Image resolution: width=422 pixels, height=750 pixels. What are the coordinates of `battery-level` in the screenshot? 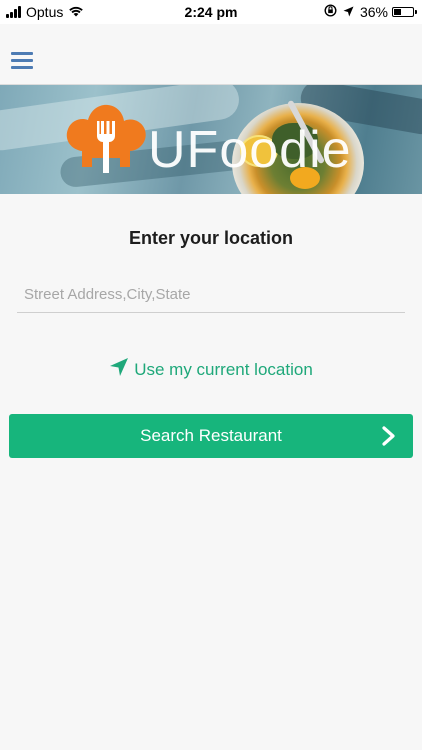 It's located at (398, 12).